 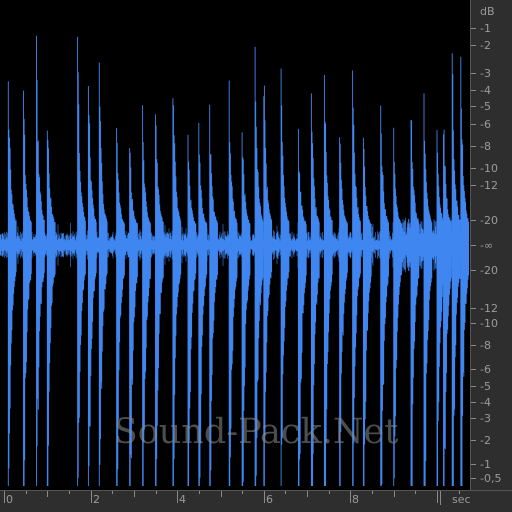 What do you see at coordinates (355, 499) in the screenshot?
I see `time-label: 8` at bounding box center [355, 499].